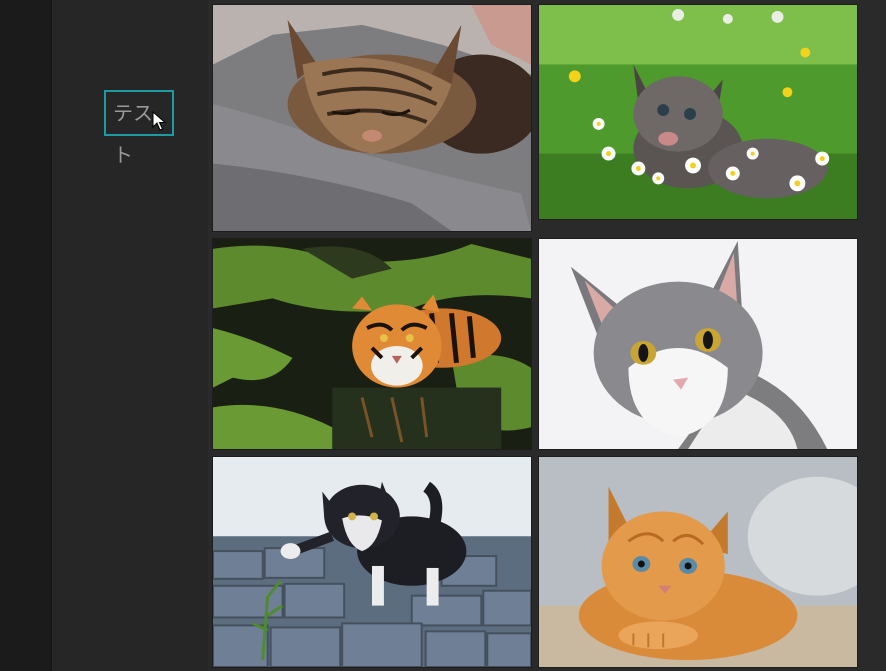  Describe the element at coordinates (139, 128) in the screenshot. I see `test-button: テスト` at that location.